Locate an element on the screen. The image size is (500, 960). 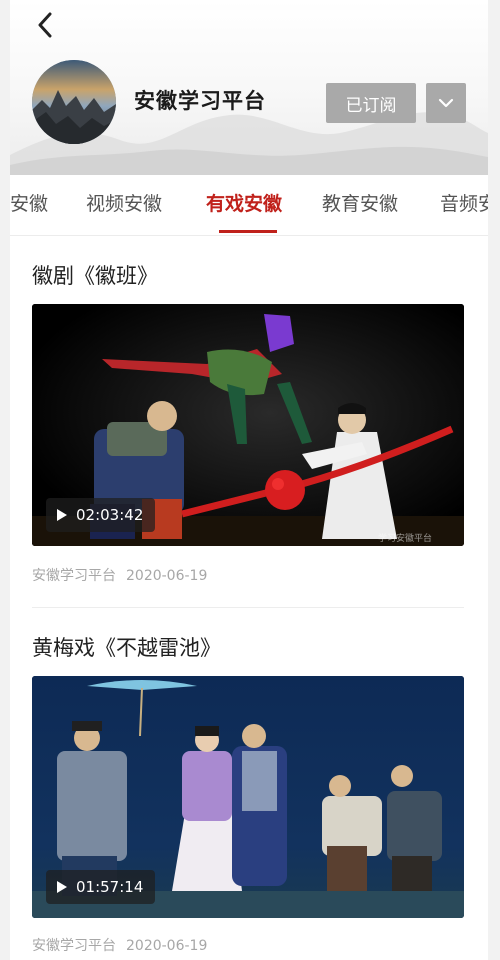
divider is located at coordinates (248, 607).